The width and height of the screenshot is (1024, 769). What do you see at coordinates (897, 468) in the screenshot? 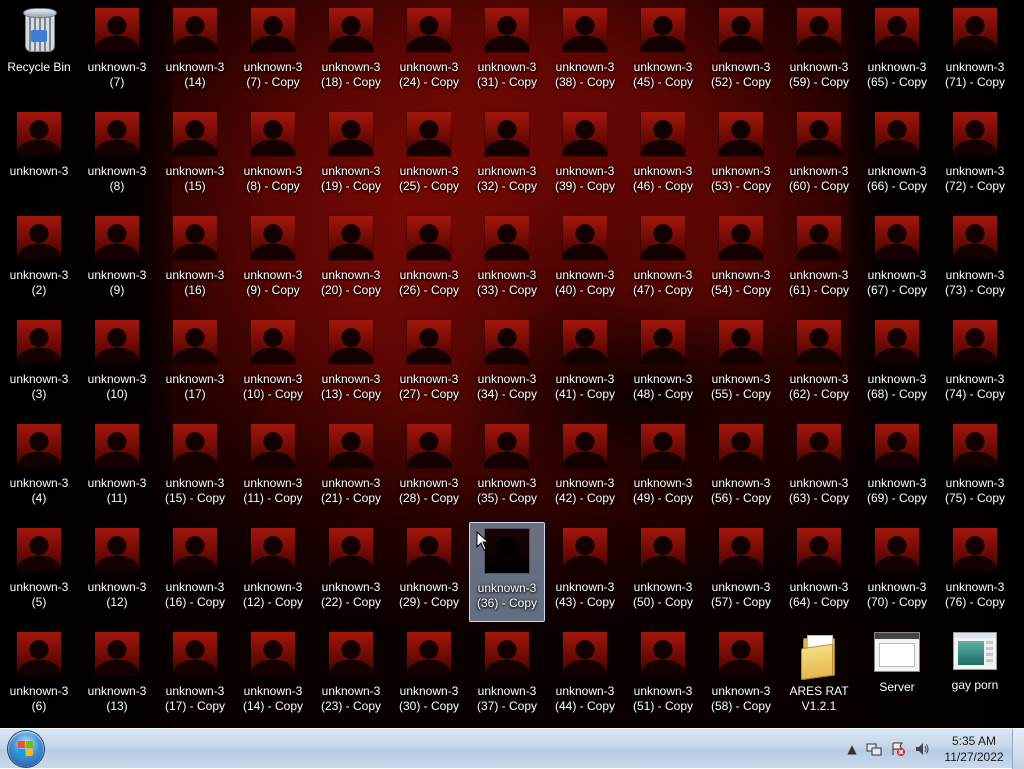
I see `desktop-icon-image-file-item: unknown-3 (69) - Copy` at bounding box center [897, 468].